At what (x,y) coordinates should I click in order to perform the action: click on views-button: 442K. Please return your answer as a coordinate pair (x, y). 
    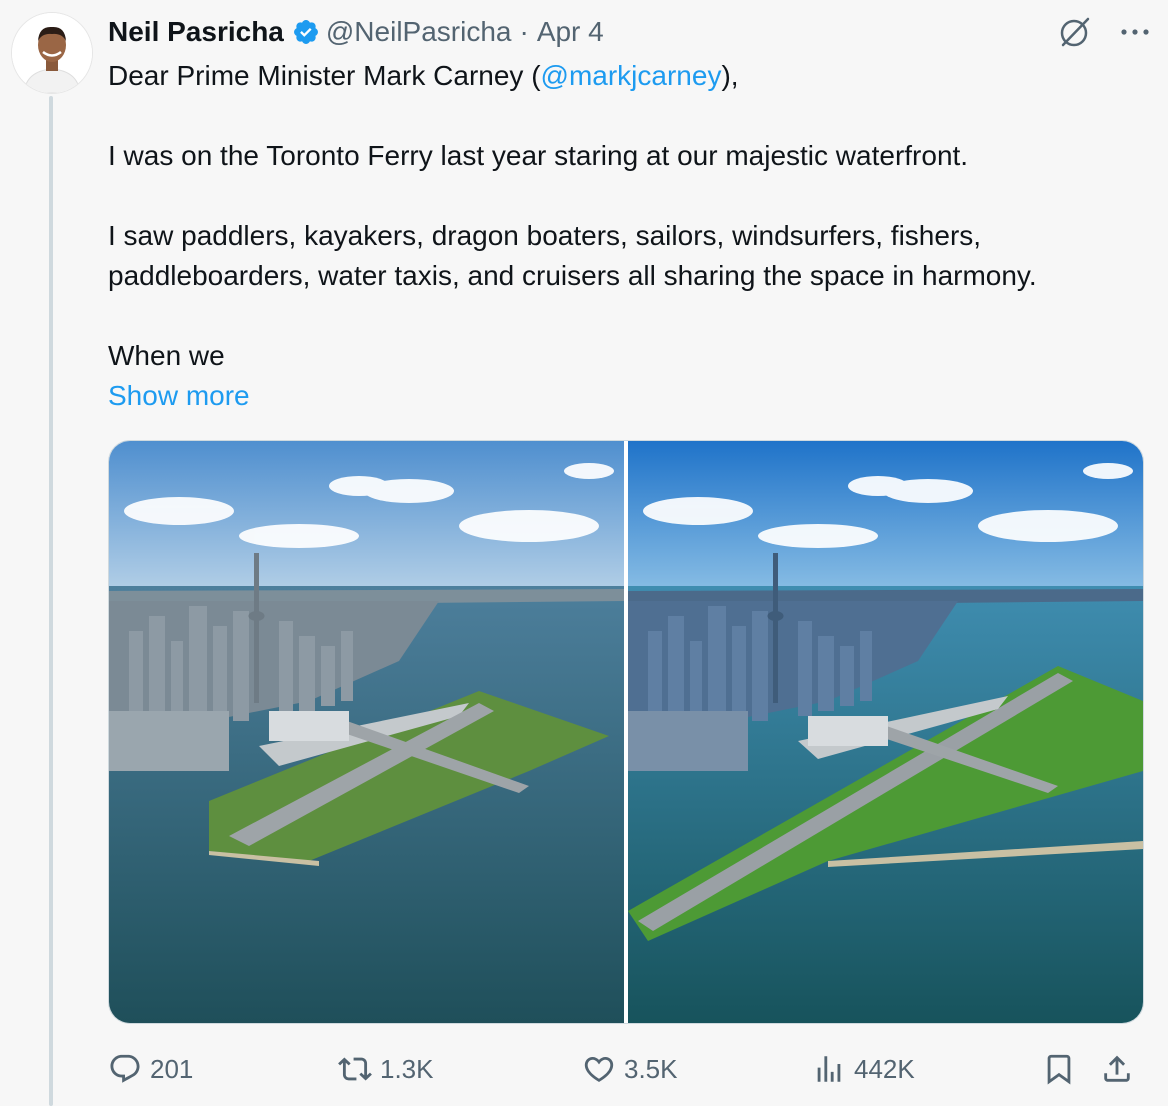
    Looking at the image, I should click on (925, 1069).